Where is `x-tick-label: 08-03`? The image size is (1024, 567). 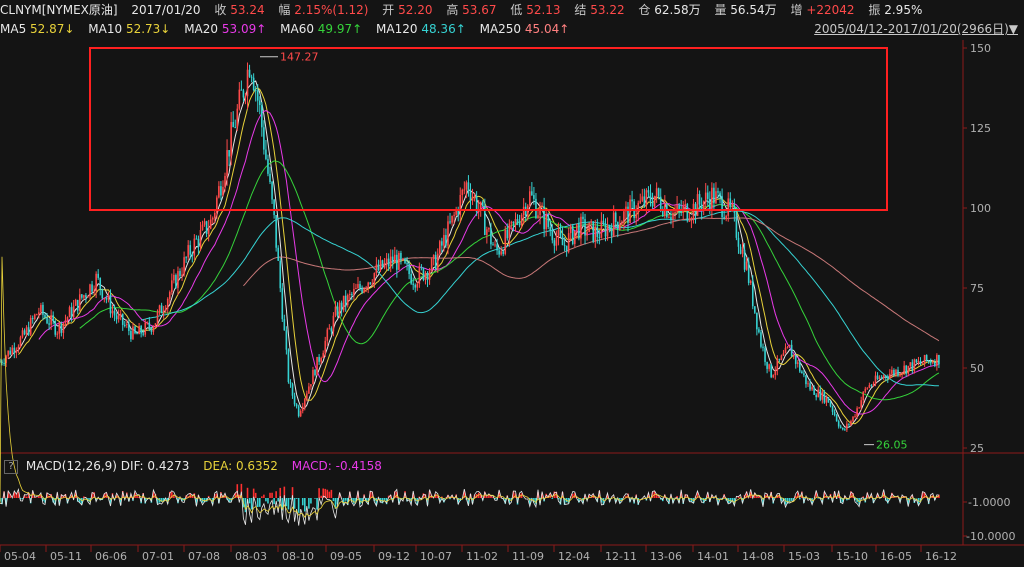
x-tick-label: 08-03 is located at coordinates (251, 556).